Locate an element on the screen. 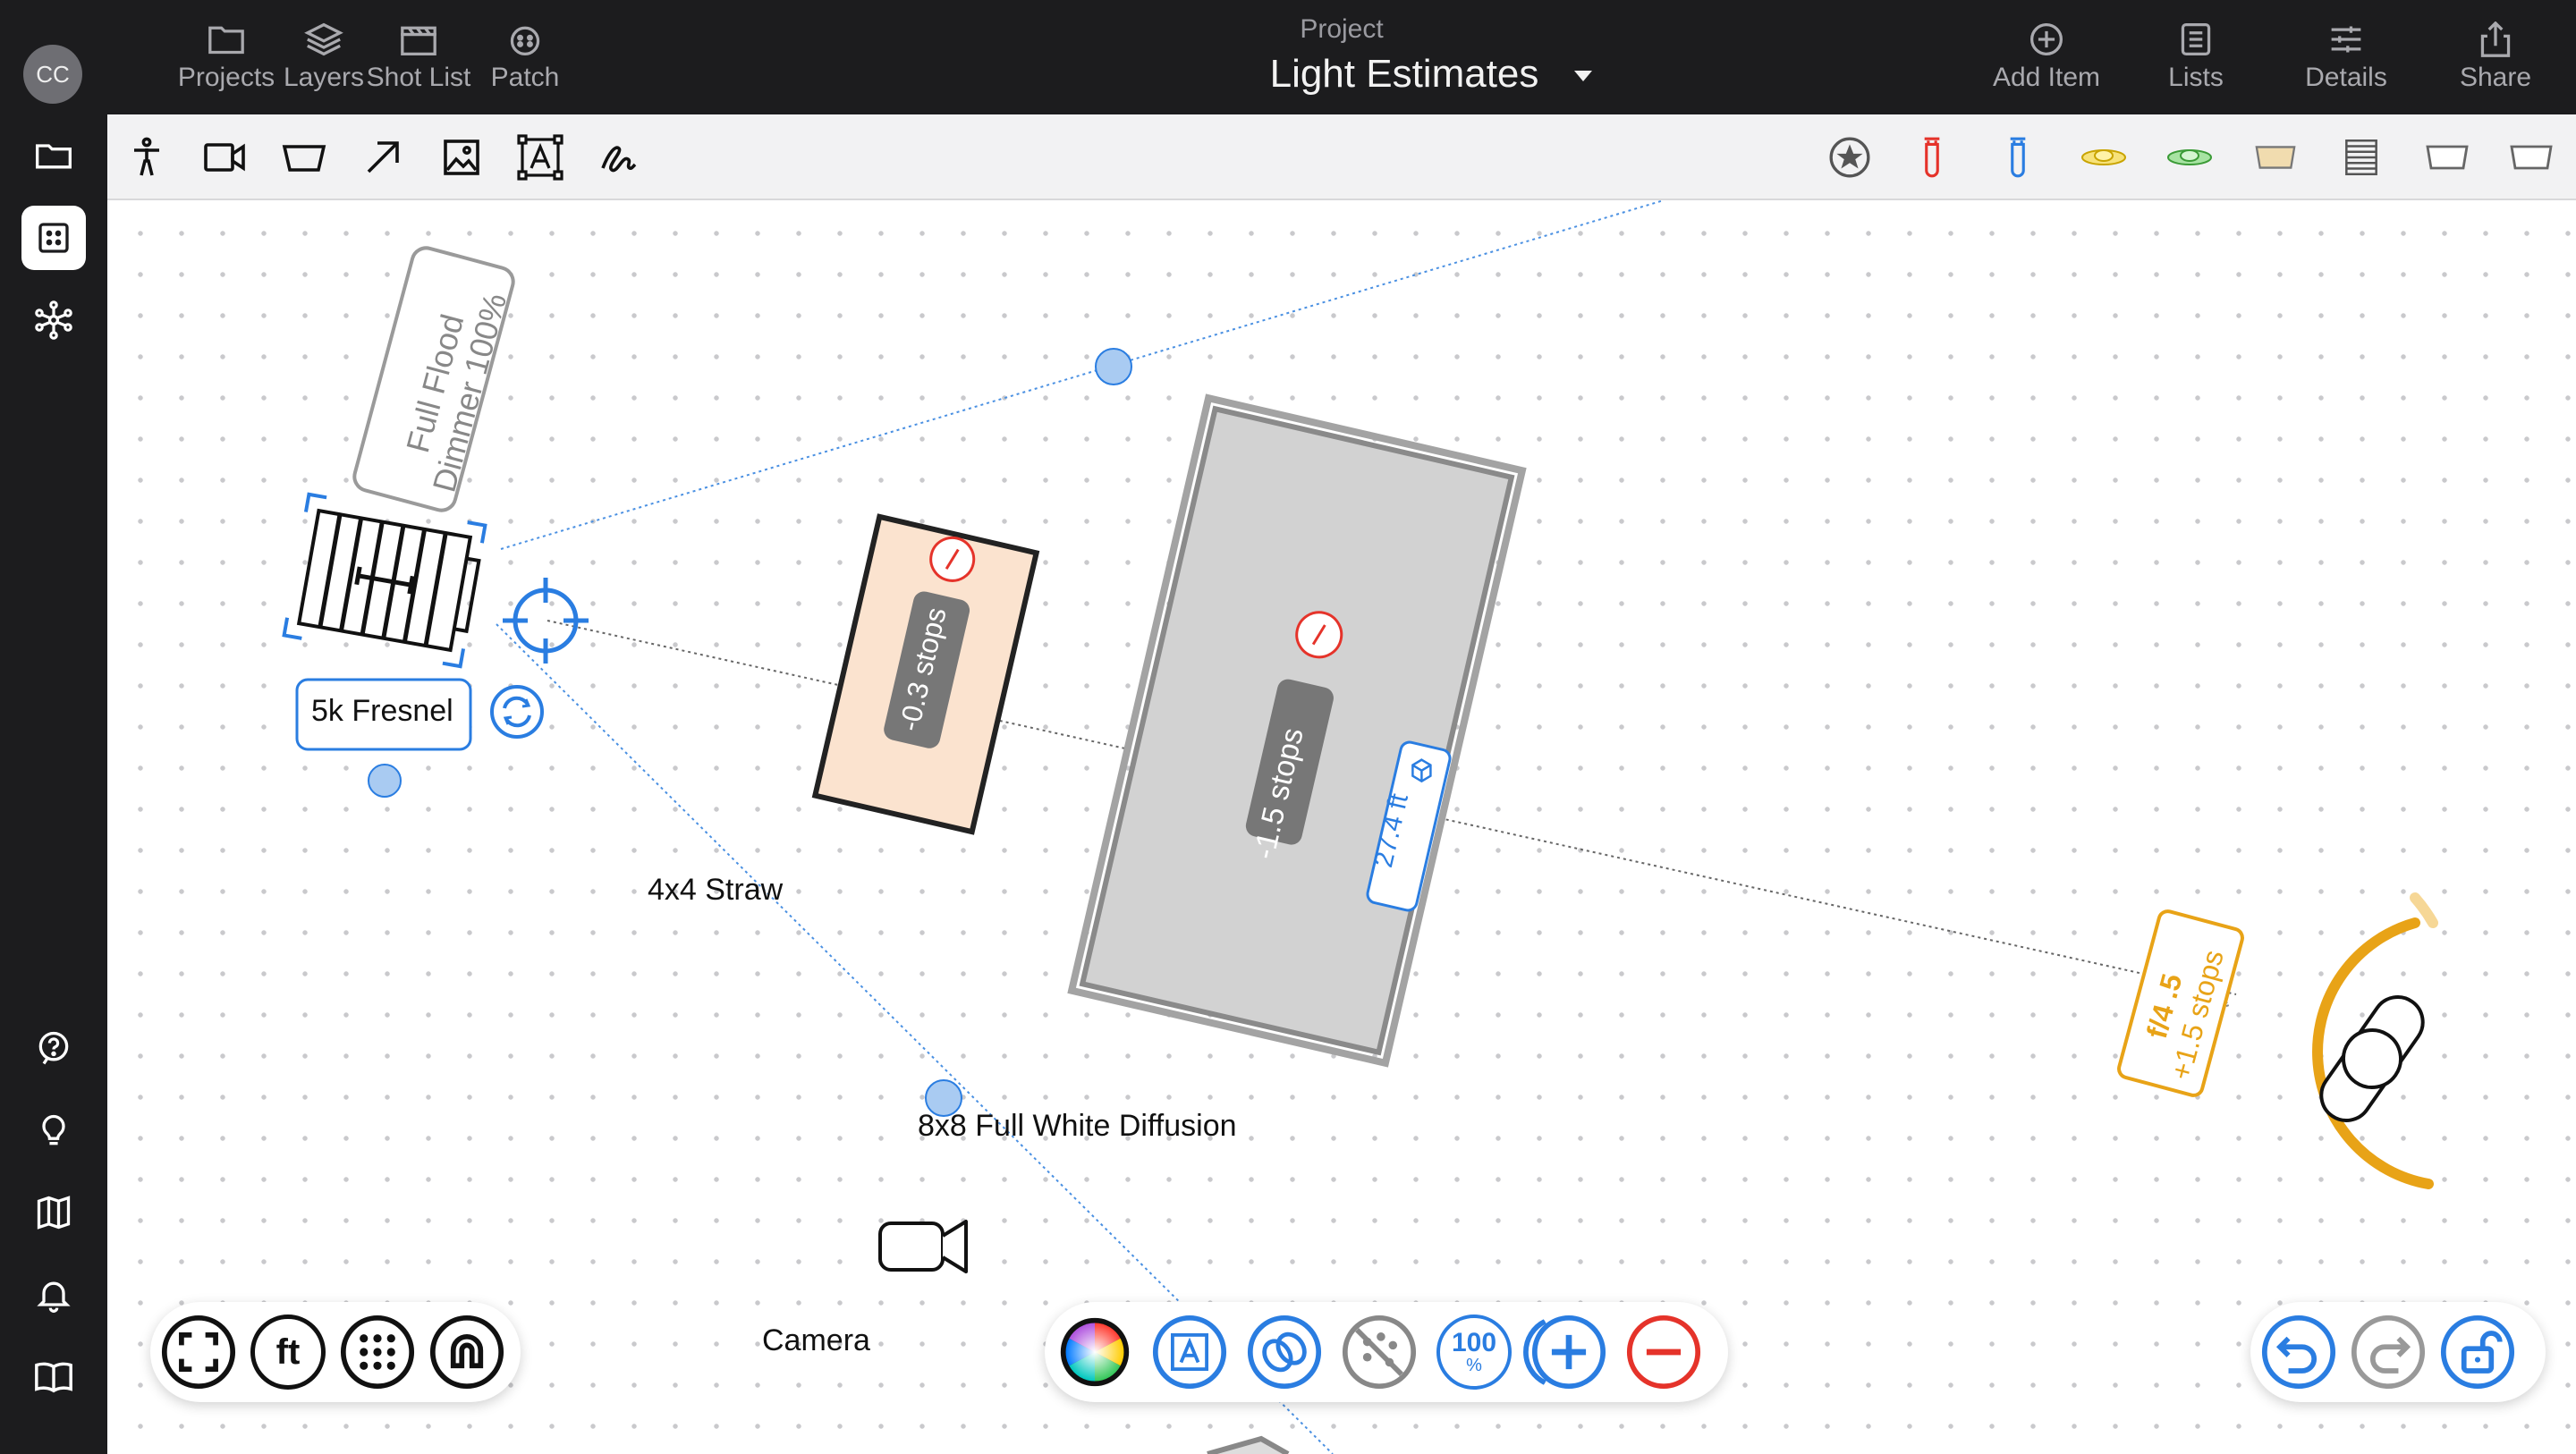  gel-label: 4x4 Straw is located at coordinates (716, 890).